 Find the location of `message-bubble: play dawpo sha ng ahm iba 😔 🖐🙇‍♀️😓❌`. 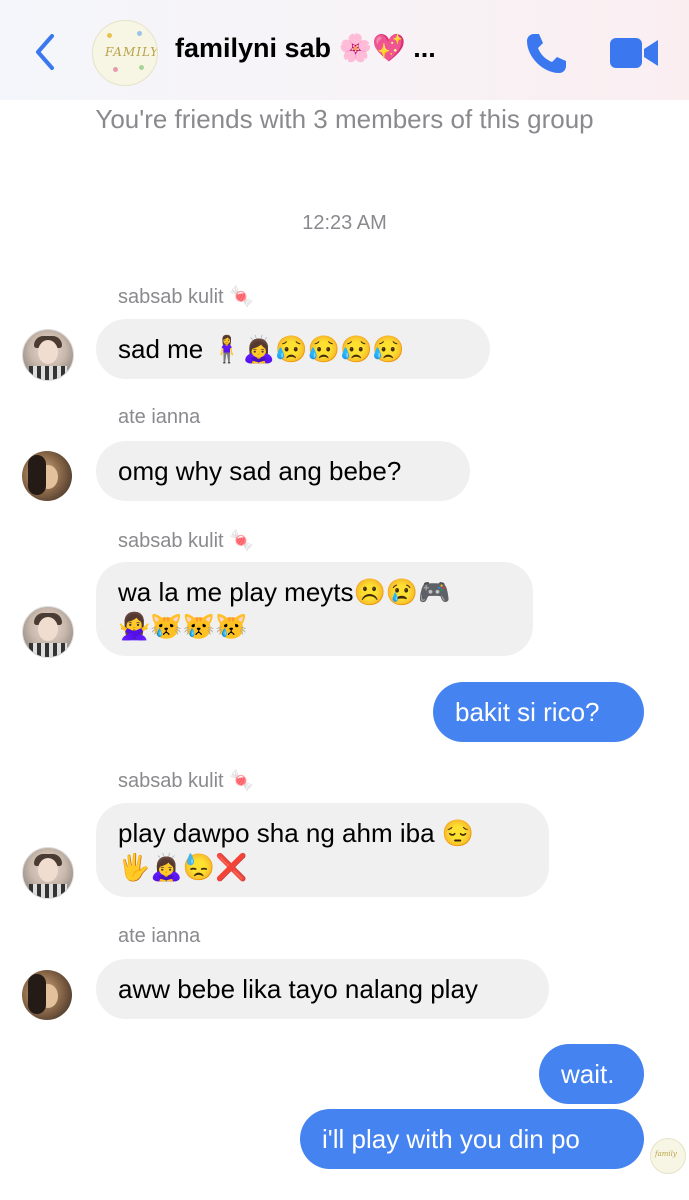

message-bubble: play dawpo sha ng ahm iba 😔 🖐🙇‍♀️😓❌ is located at coordinates (322, 850).